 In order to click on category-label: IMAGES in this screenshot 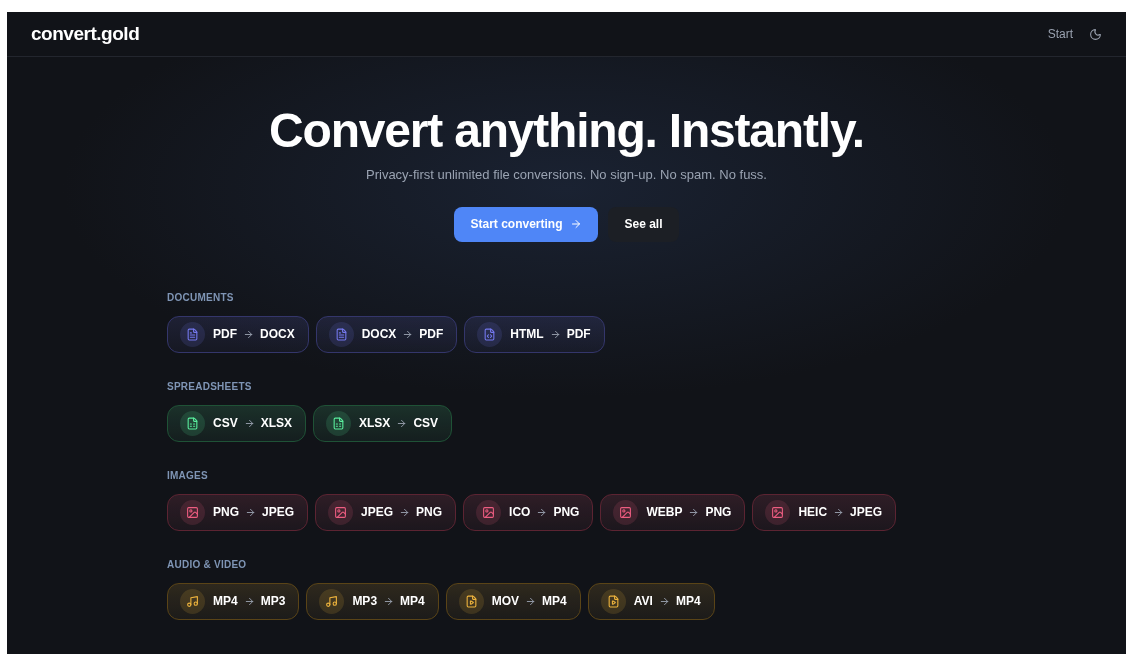, I will do `click(188, 475)`.